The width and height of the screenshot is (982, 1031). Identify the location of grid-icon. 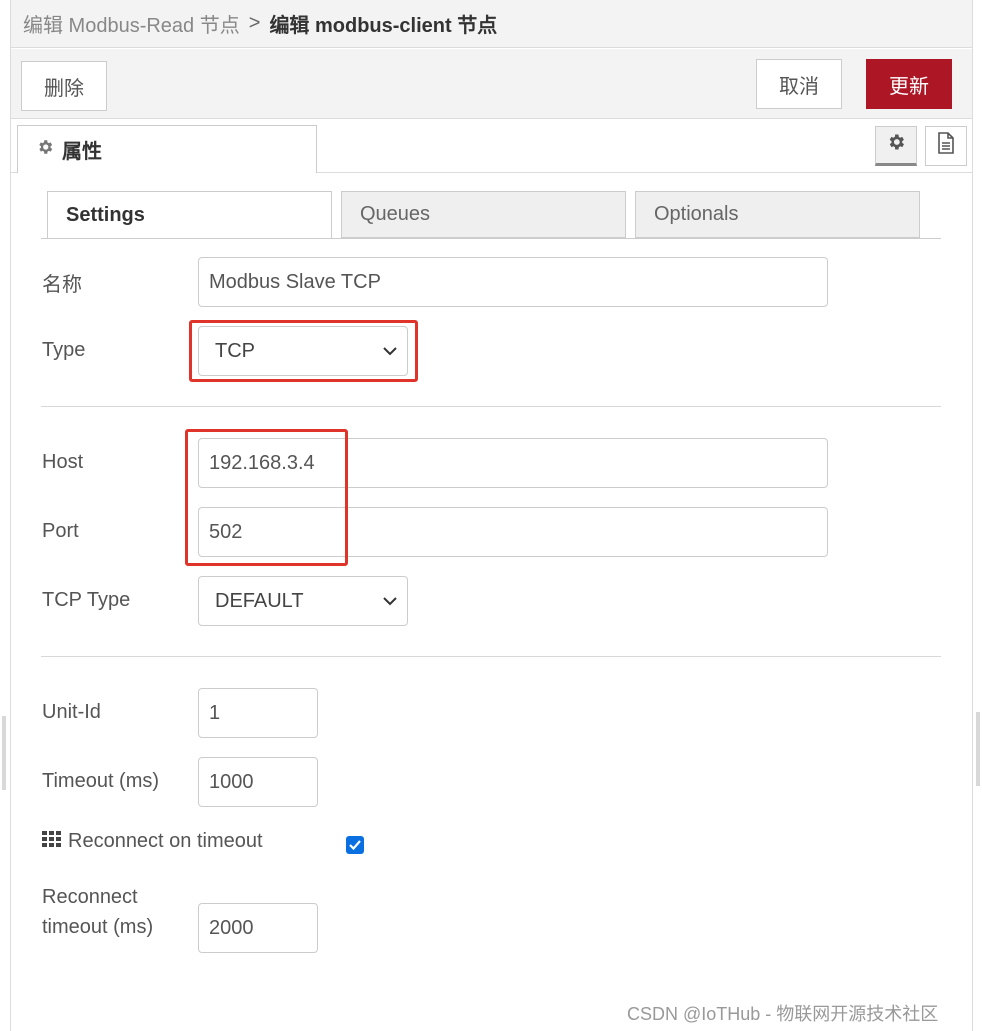
(52, 841).